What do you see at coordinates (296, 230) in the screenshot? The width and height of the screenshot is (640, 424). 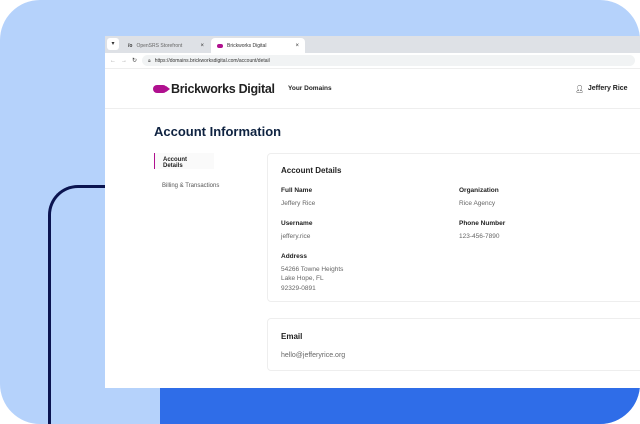 I see `field-username: Username jeffery.rice` at bounding box center [296, 230].